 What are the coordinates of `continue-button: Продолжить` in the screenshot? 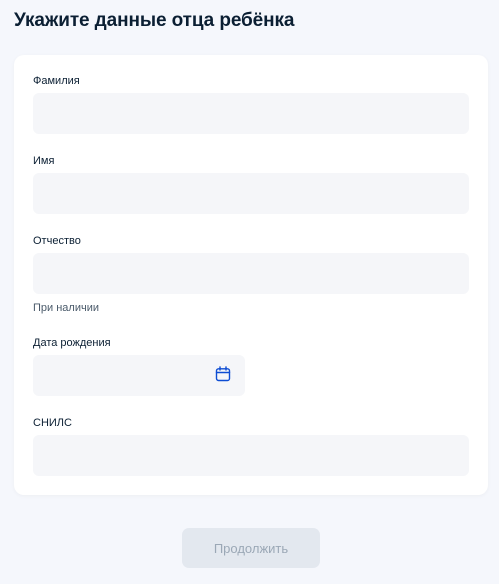 It's located at (251, 548).